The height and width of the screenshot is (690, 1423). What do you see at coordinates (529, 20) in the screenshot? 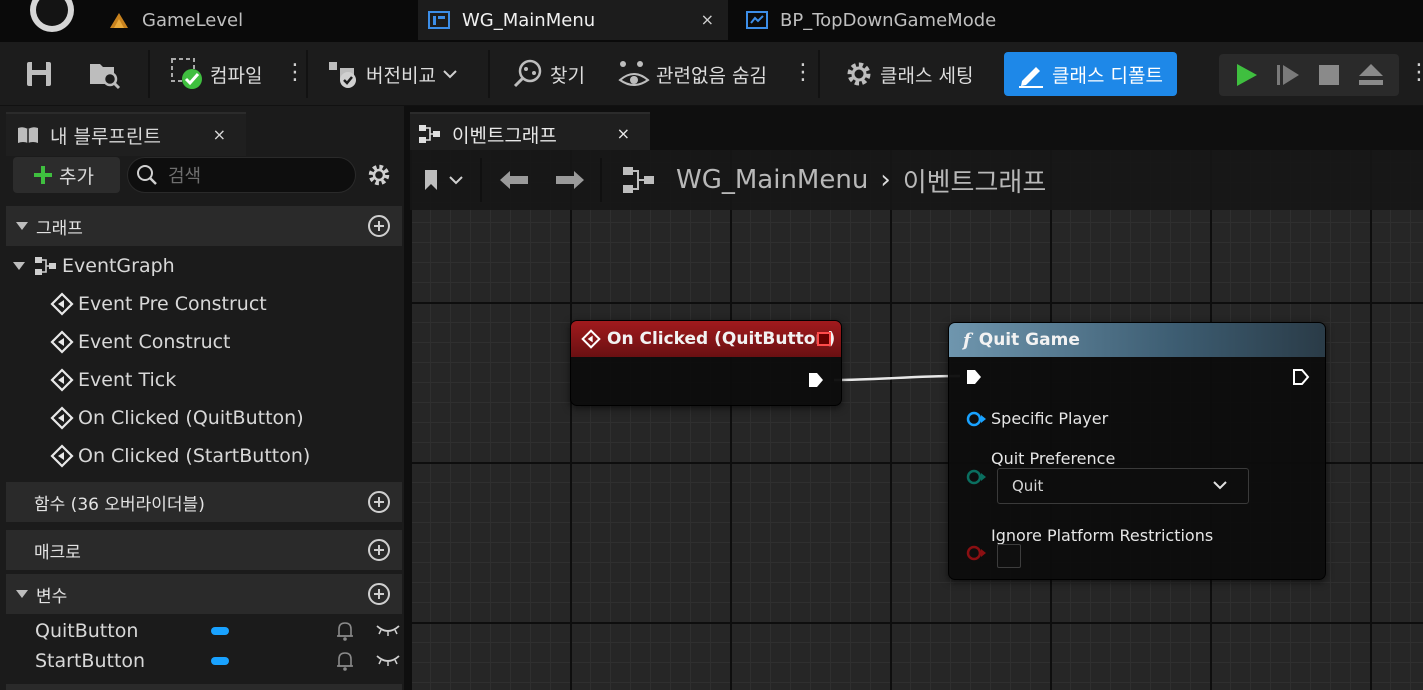
I see `tab-label: WG_MainMenu` at bounding box center [529, 20].